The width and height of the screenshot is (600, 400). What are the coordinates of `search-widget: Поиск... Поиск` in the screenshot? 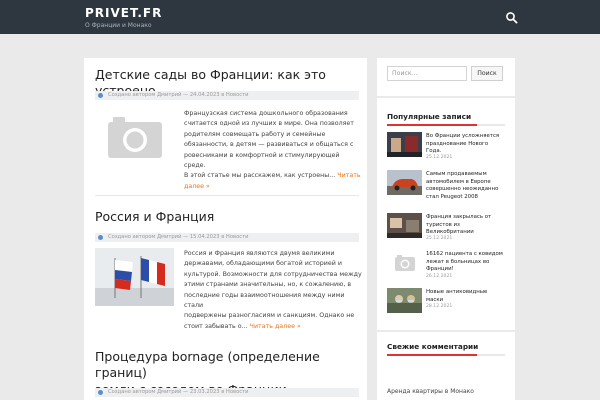 It's located at (446, 77).